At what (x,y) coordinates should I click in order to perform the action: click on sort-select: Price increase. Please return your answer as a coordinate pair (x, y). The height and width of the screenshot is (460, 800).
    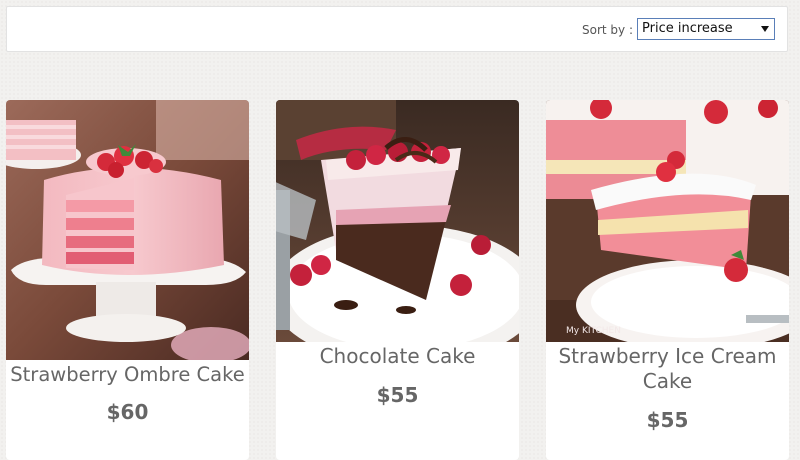
    Looking at the image, I should click on (706, 29).